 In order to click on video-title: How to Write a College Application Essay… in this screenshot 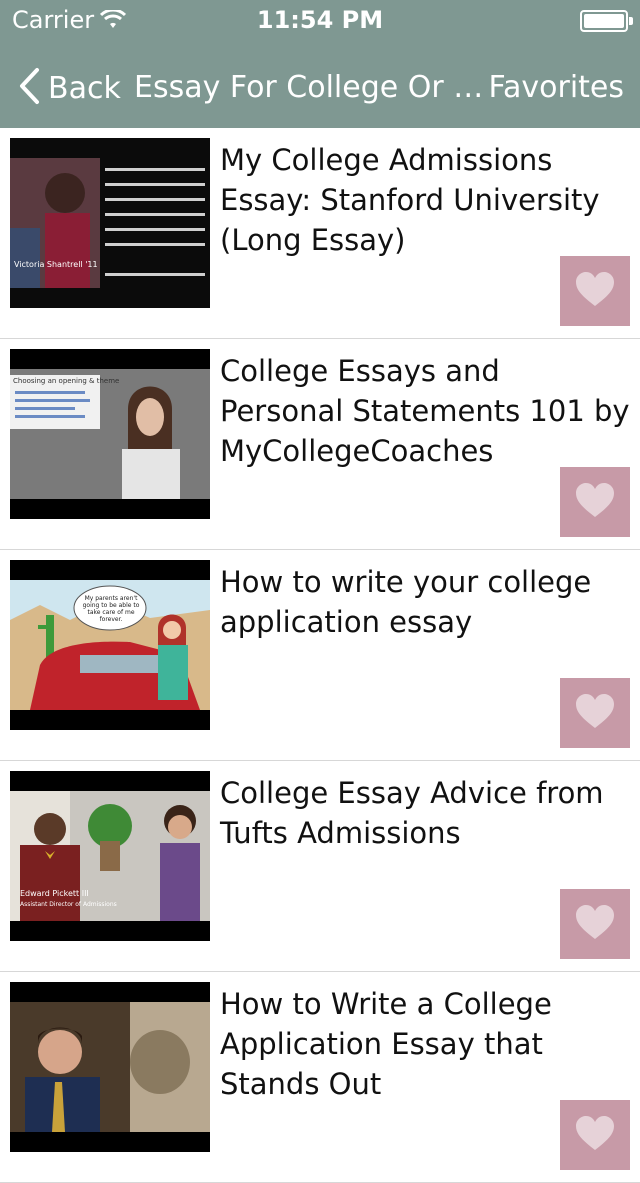, I will do `click(425, 1044)`.